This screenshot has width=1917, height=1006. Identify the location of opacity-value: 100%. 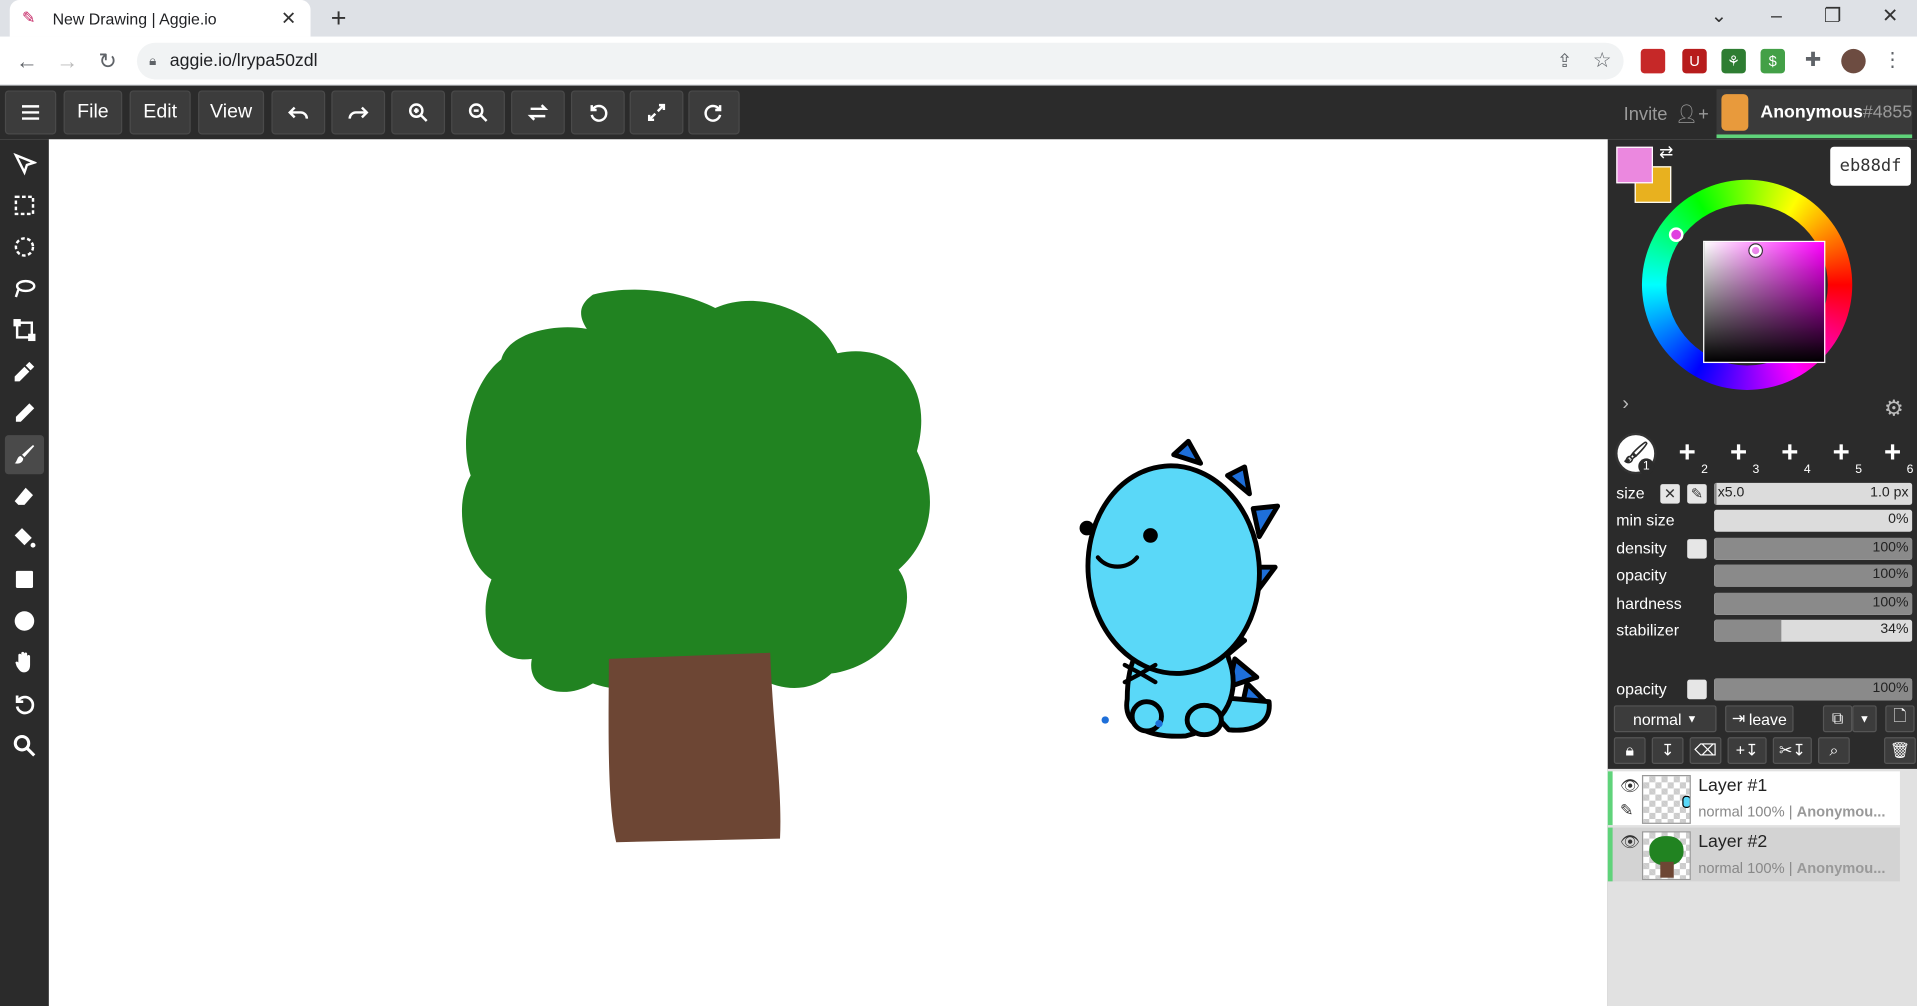
(1890, 574).